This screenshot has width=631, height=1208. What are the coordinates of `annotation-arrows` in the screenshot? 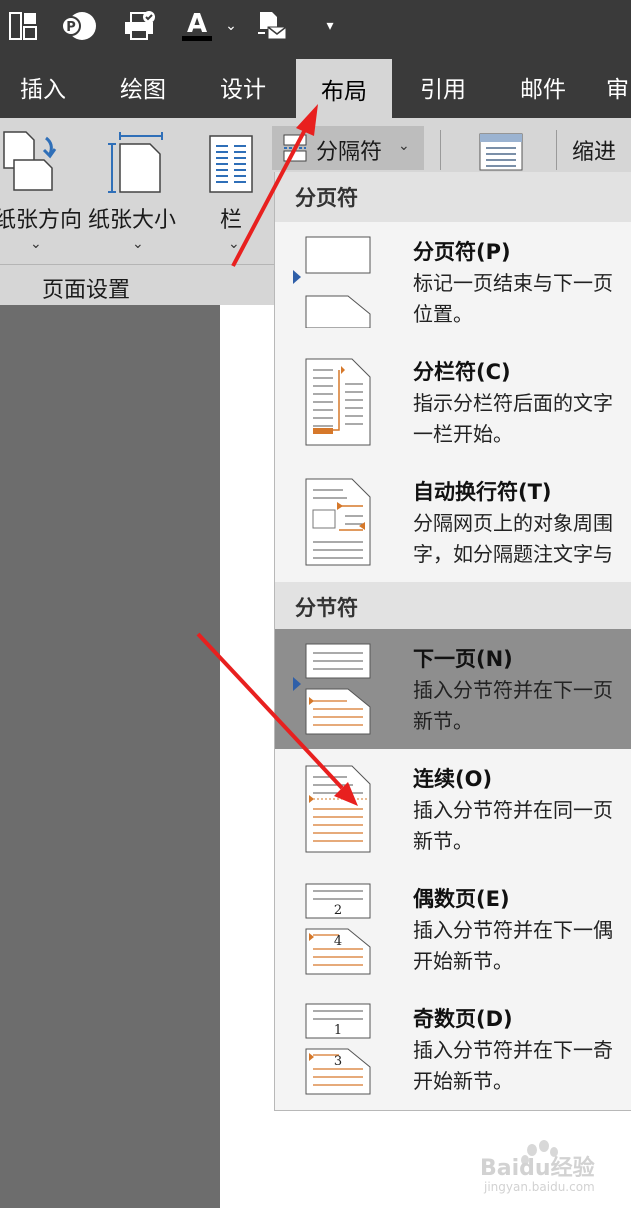 It's located at (277, 455).